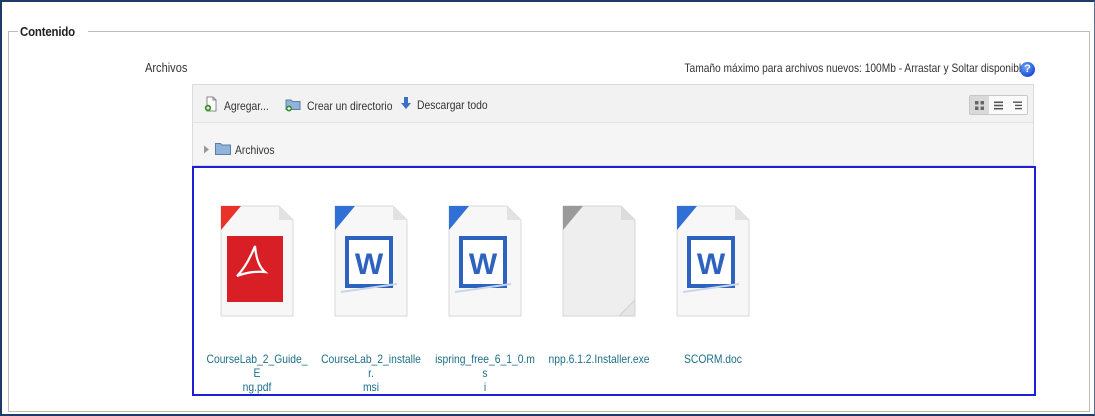  I want to click on breadcrumb-folder-link: Archivos, so click(255, 150).